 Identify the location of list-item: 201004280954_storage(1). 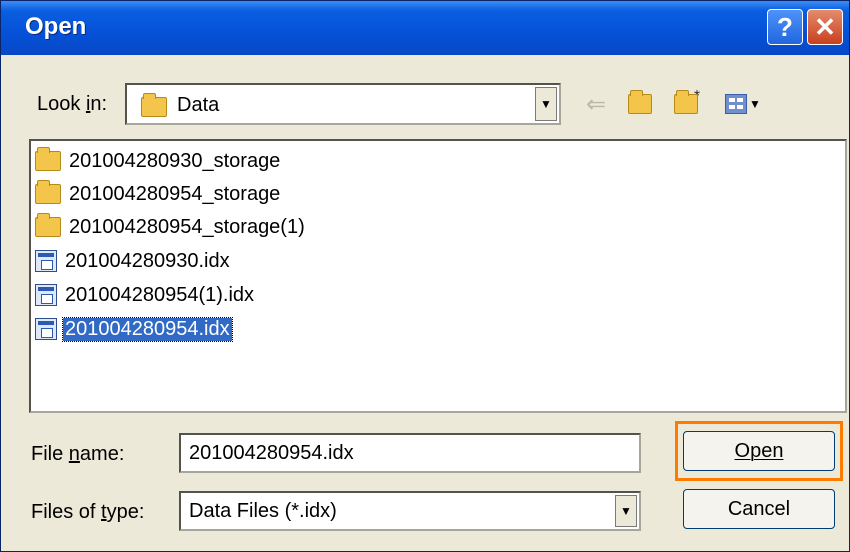
(171, 227).